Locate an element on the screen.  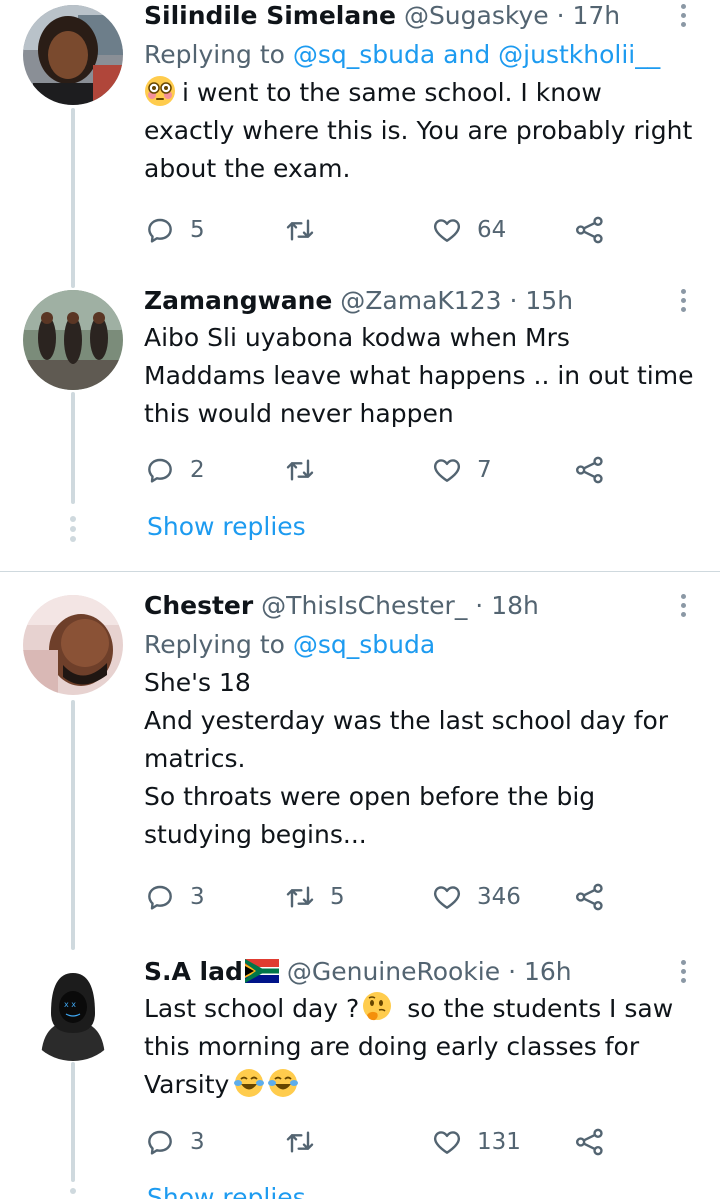
avatar: x x is located at coordinates (73, 1011).